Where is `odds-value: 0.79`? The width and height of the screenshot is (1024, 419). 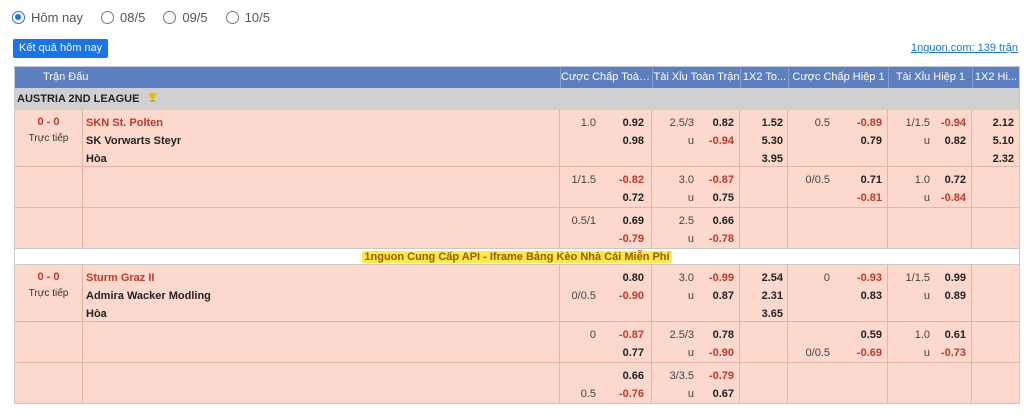
odds-value: 0.79 is located at coordinates (860, 141).